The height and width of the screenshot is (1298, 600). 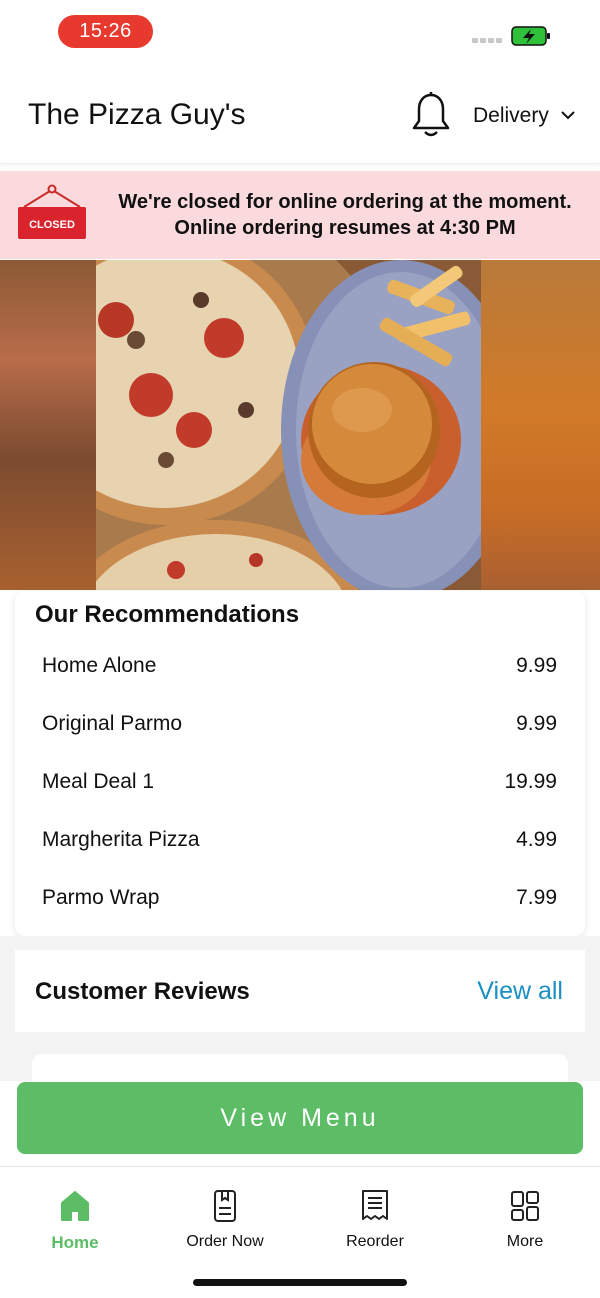 I want to click on item-price: 19.99, so click(x=530, y=781).